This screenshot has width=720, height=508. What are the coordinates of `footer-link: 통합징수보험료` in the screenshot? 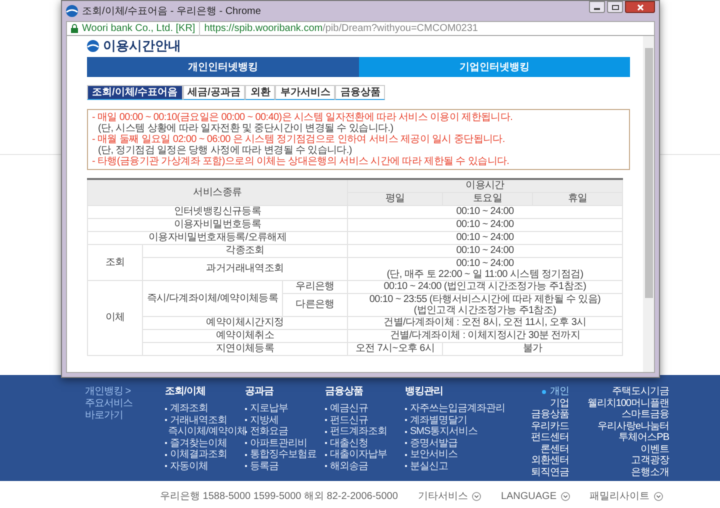 It's located at (283, 454).